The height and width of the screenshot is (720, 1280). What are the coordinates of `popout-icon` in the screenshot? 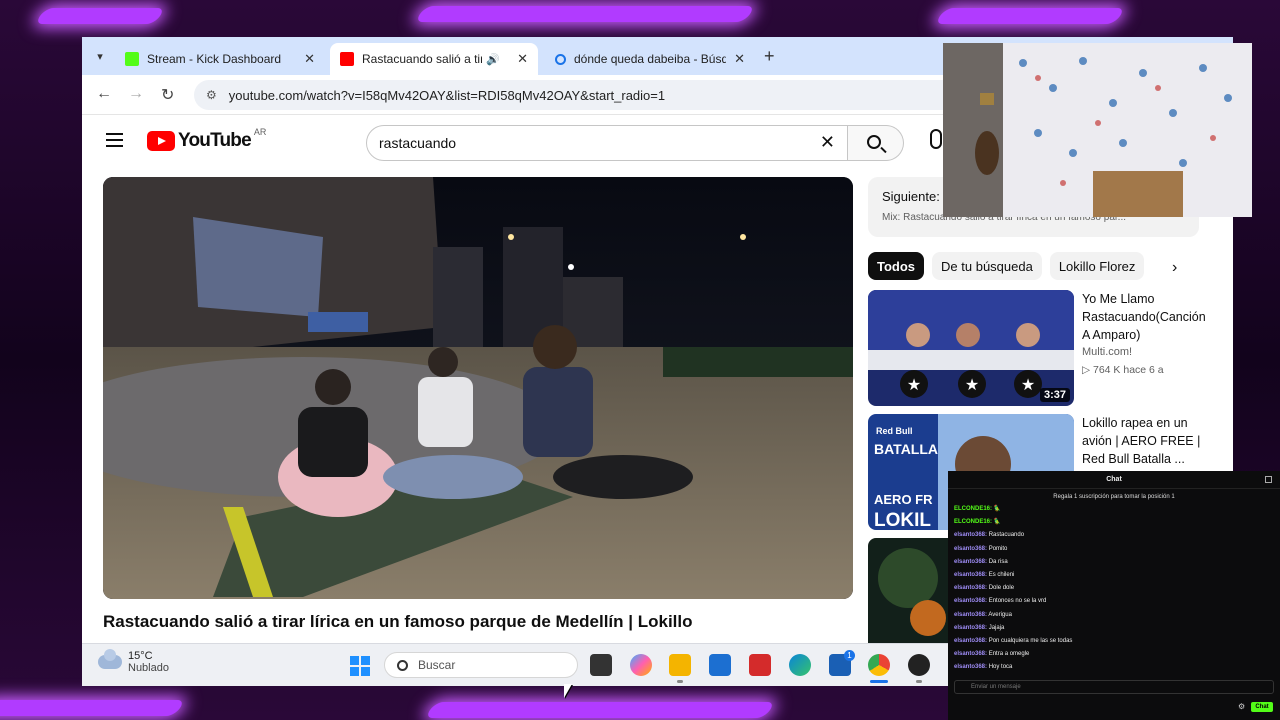 It's located at (1268, 479).